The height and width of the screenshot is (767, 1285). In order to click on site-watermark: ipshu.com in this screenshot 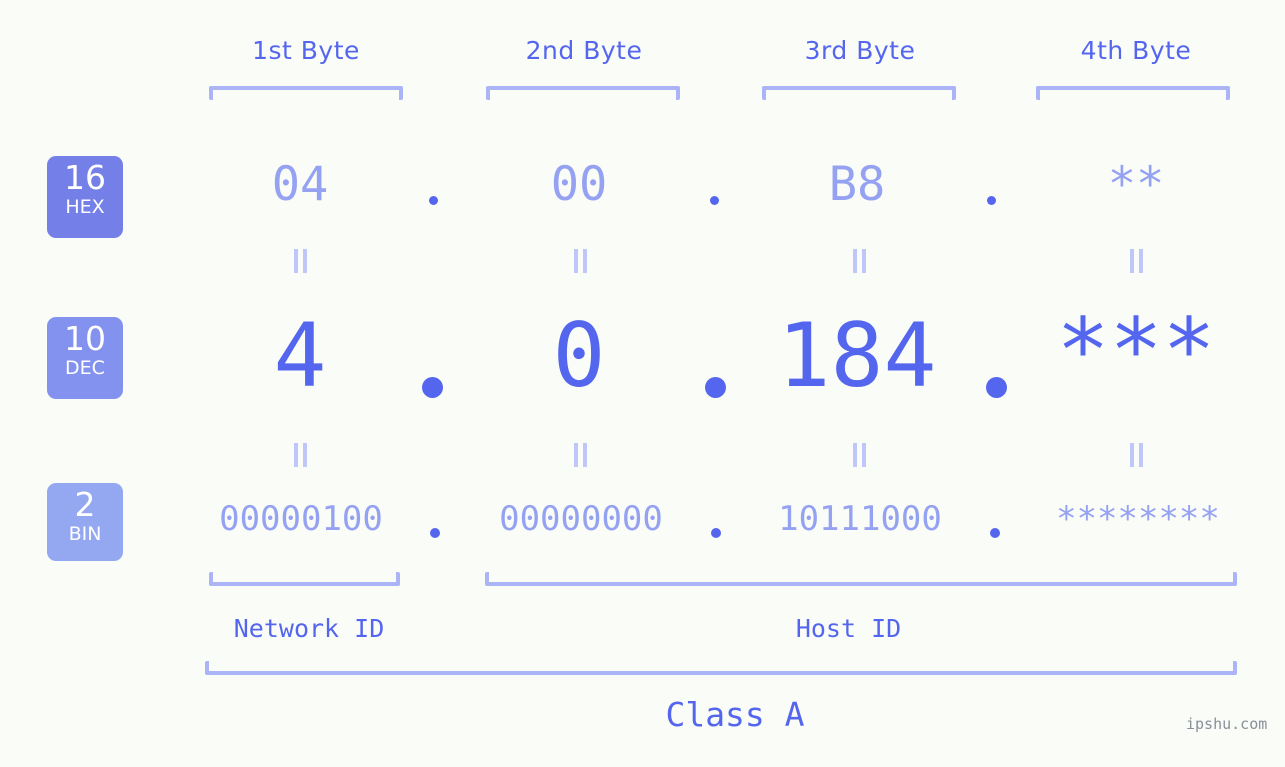, I will do `click(1227, 724)`.